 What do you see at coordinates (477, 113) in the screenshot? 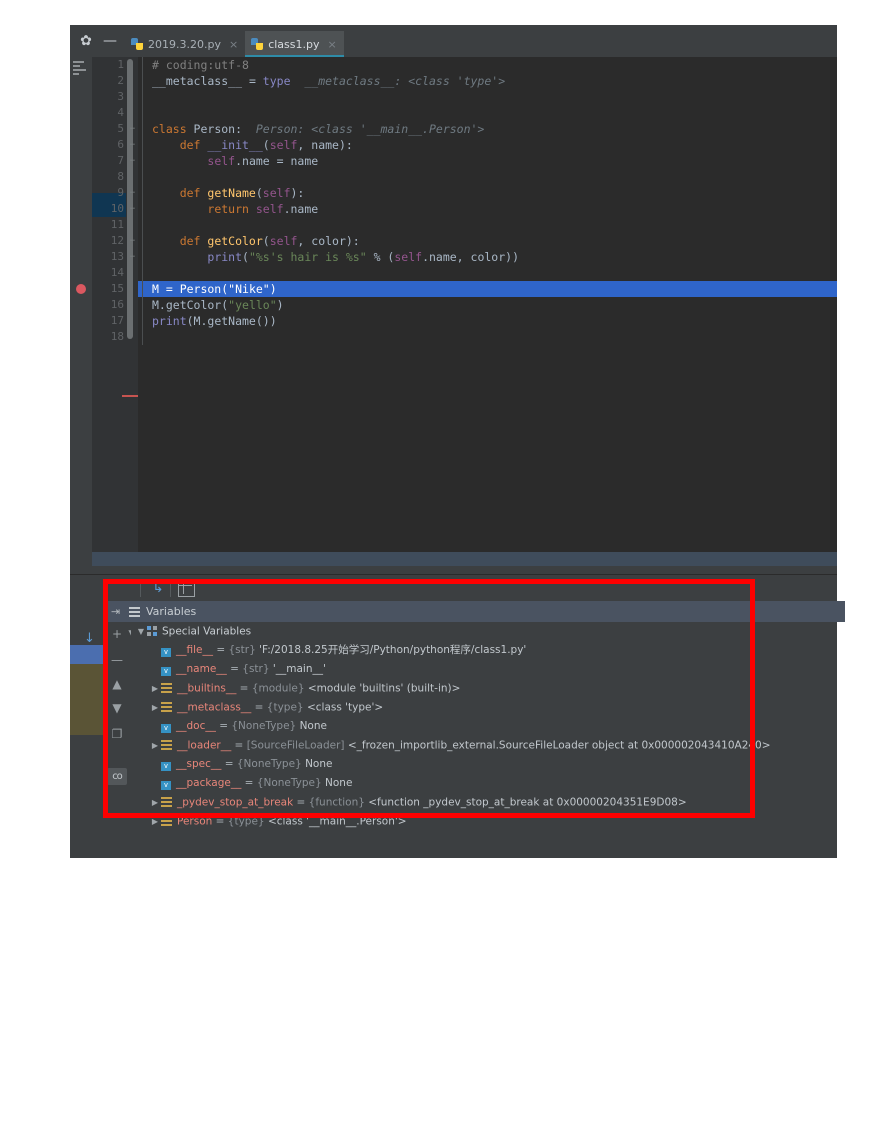
I see `code-line: 4` at bounding box center [477, 113].